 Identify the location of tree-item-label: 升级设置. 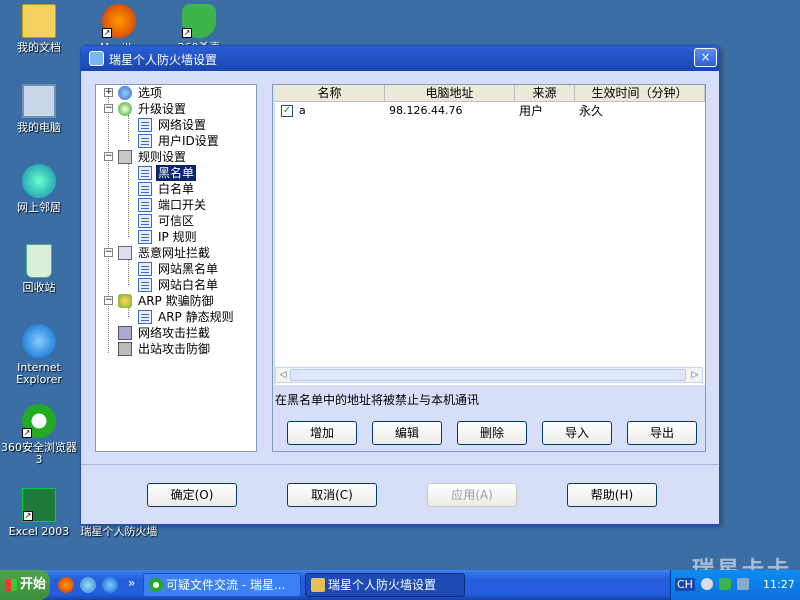
(162, 109).